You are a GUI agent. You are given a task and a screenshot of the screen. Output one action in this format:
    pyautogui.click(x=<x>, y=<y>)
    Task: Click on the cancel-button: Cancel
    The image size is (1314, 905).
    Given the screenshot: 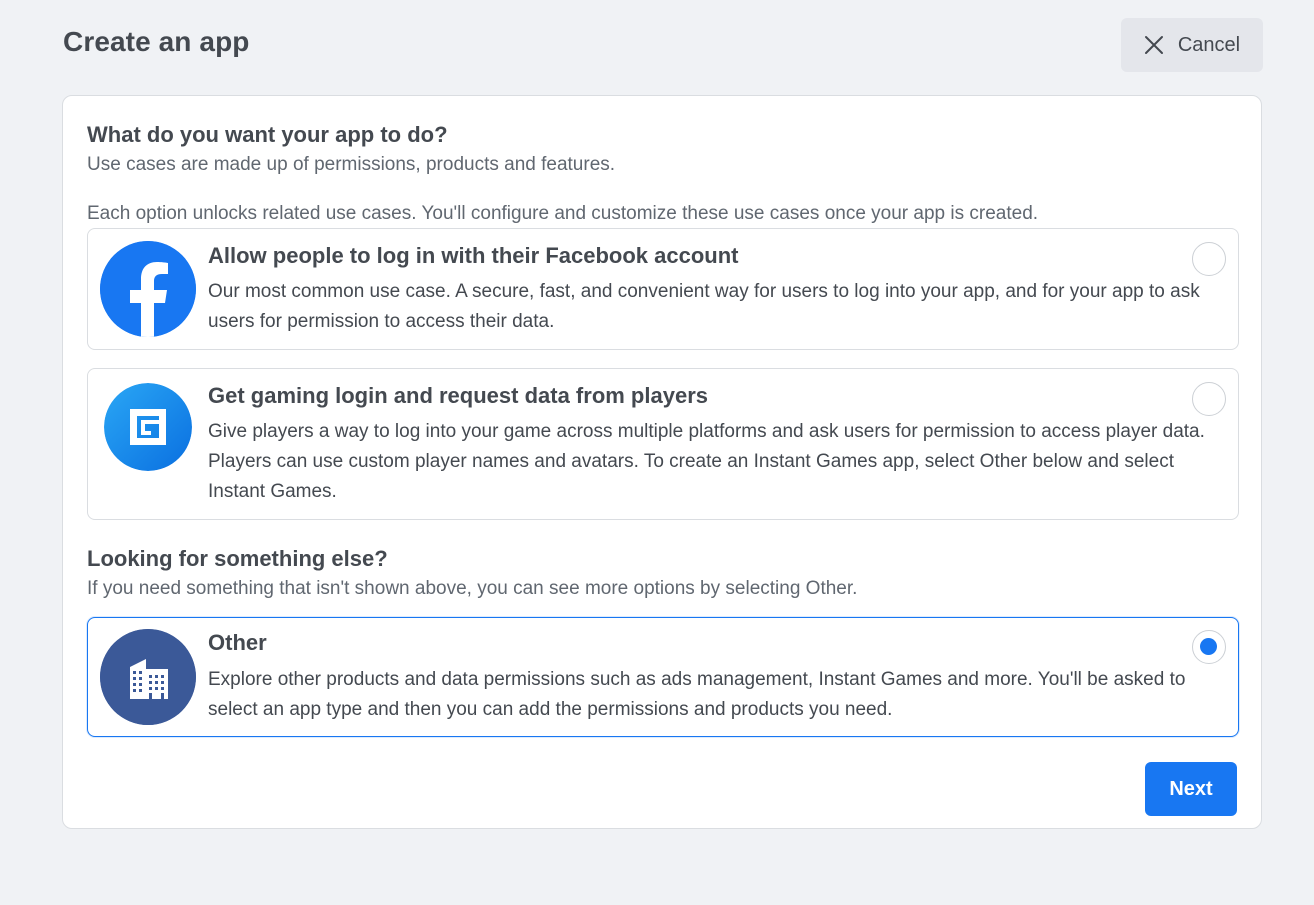 What is the action you would take?
    pyautogui.click(x=1192, y=45)
    